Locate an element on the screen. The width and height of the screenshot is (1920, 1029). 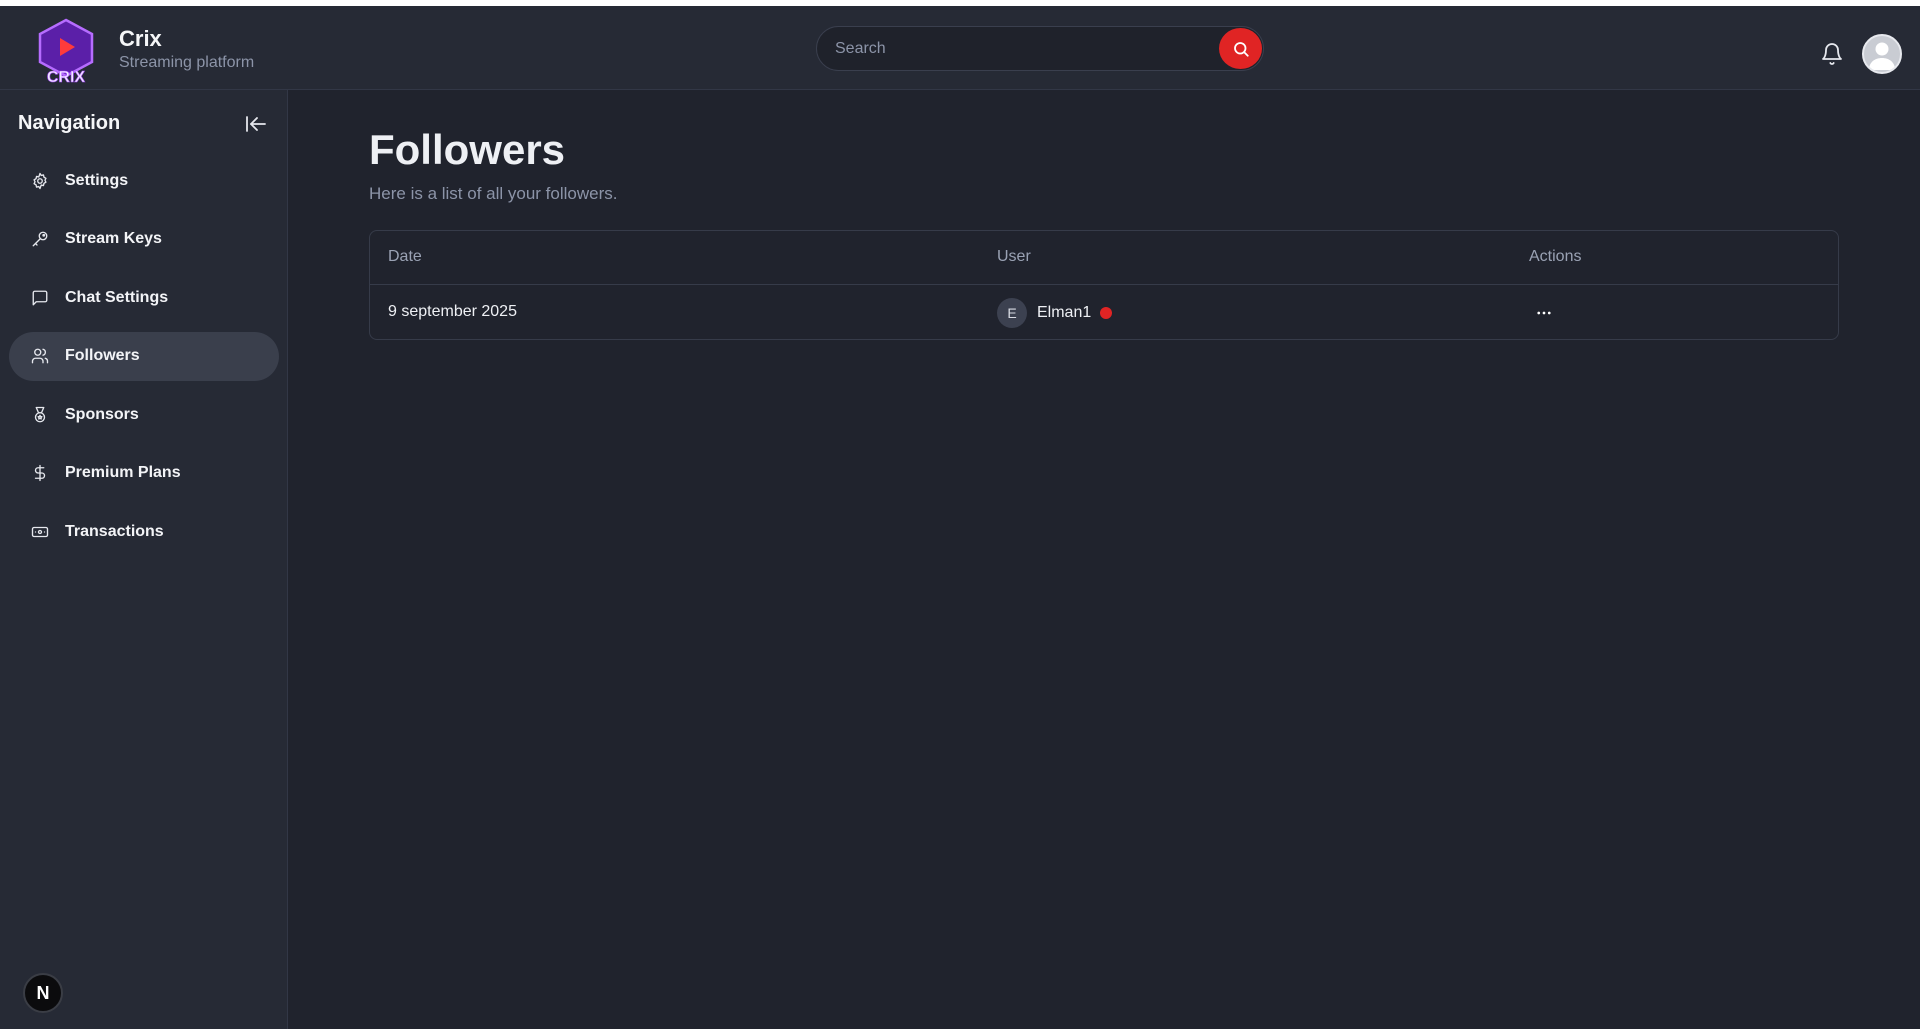
user-icon is located at coordinates (1882, 56).